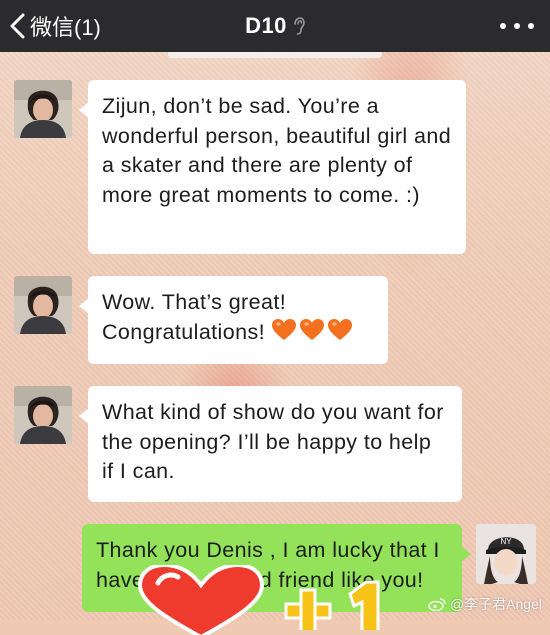 The height and width of the screenshot is (635, 550). I want to click on user-avatar-image: NY, so click(506, 554).